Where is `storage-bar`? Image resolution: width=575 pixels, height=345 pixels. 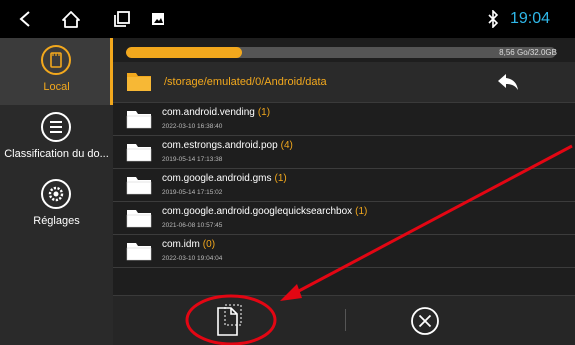 storage-bar is located at coordinates (341, 52).